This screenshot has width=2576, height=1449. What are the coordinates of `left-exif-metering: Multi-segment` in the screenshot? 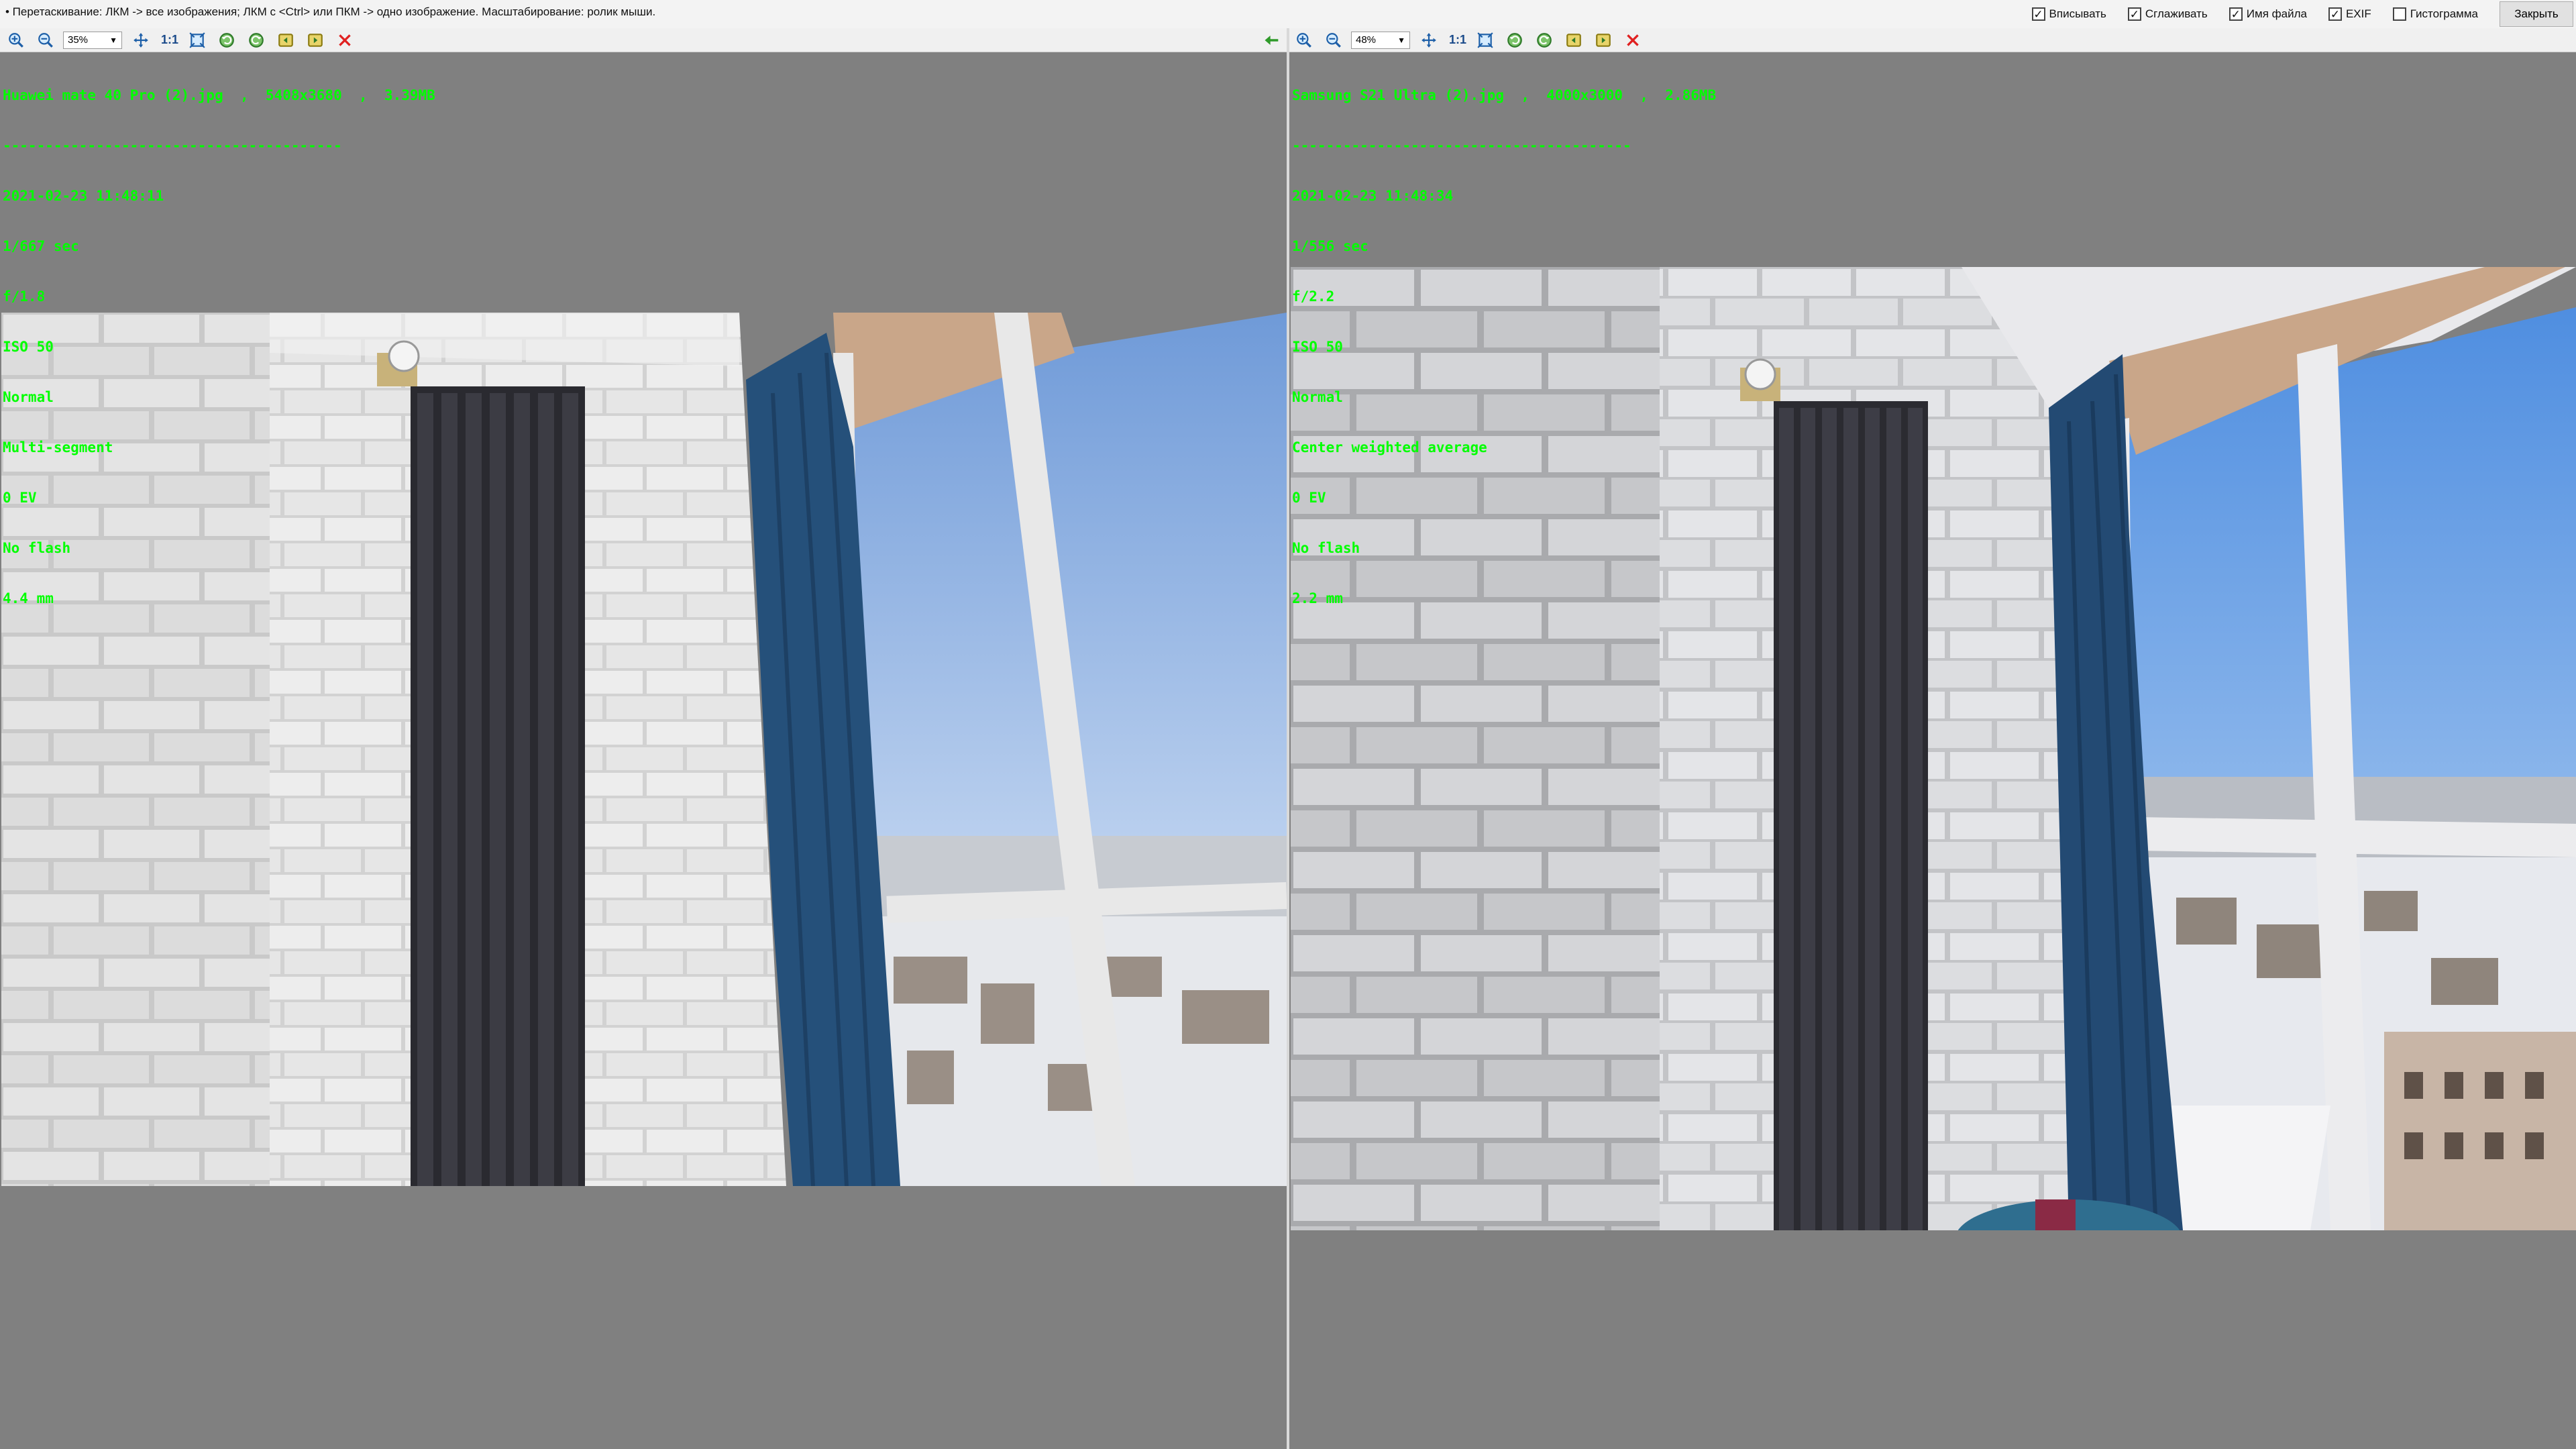 It's located at (58, 447).